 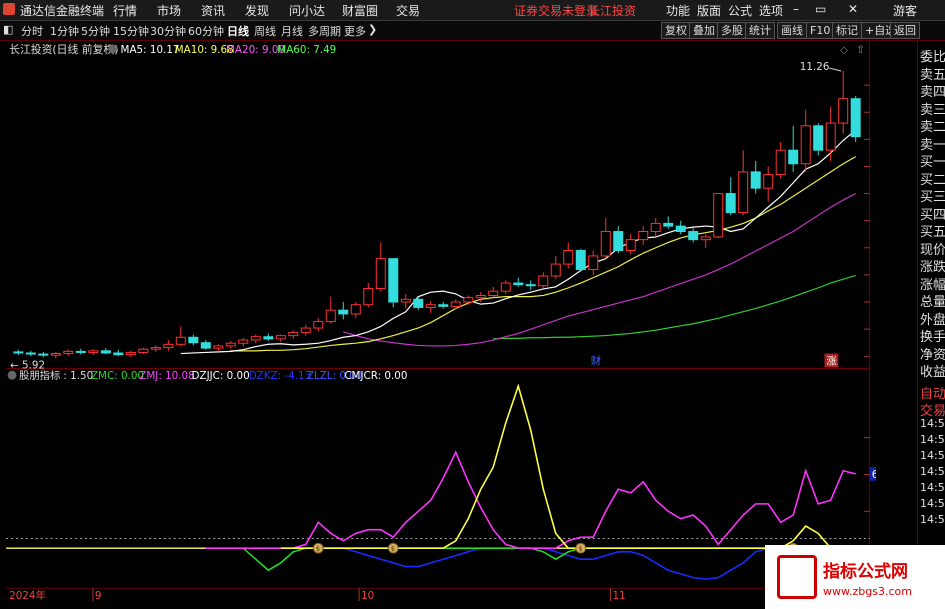 What do you see at coordinates (265, 31) in the screenshot?
I see `period-tab-weekly: 周线` at bounding box center [265, 31].